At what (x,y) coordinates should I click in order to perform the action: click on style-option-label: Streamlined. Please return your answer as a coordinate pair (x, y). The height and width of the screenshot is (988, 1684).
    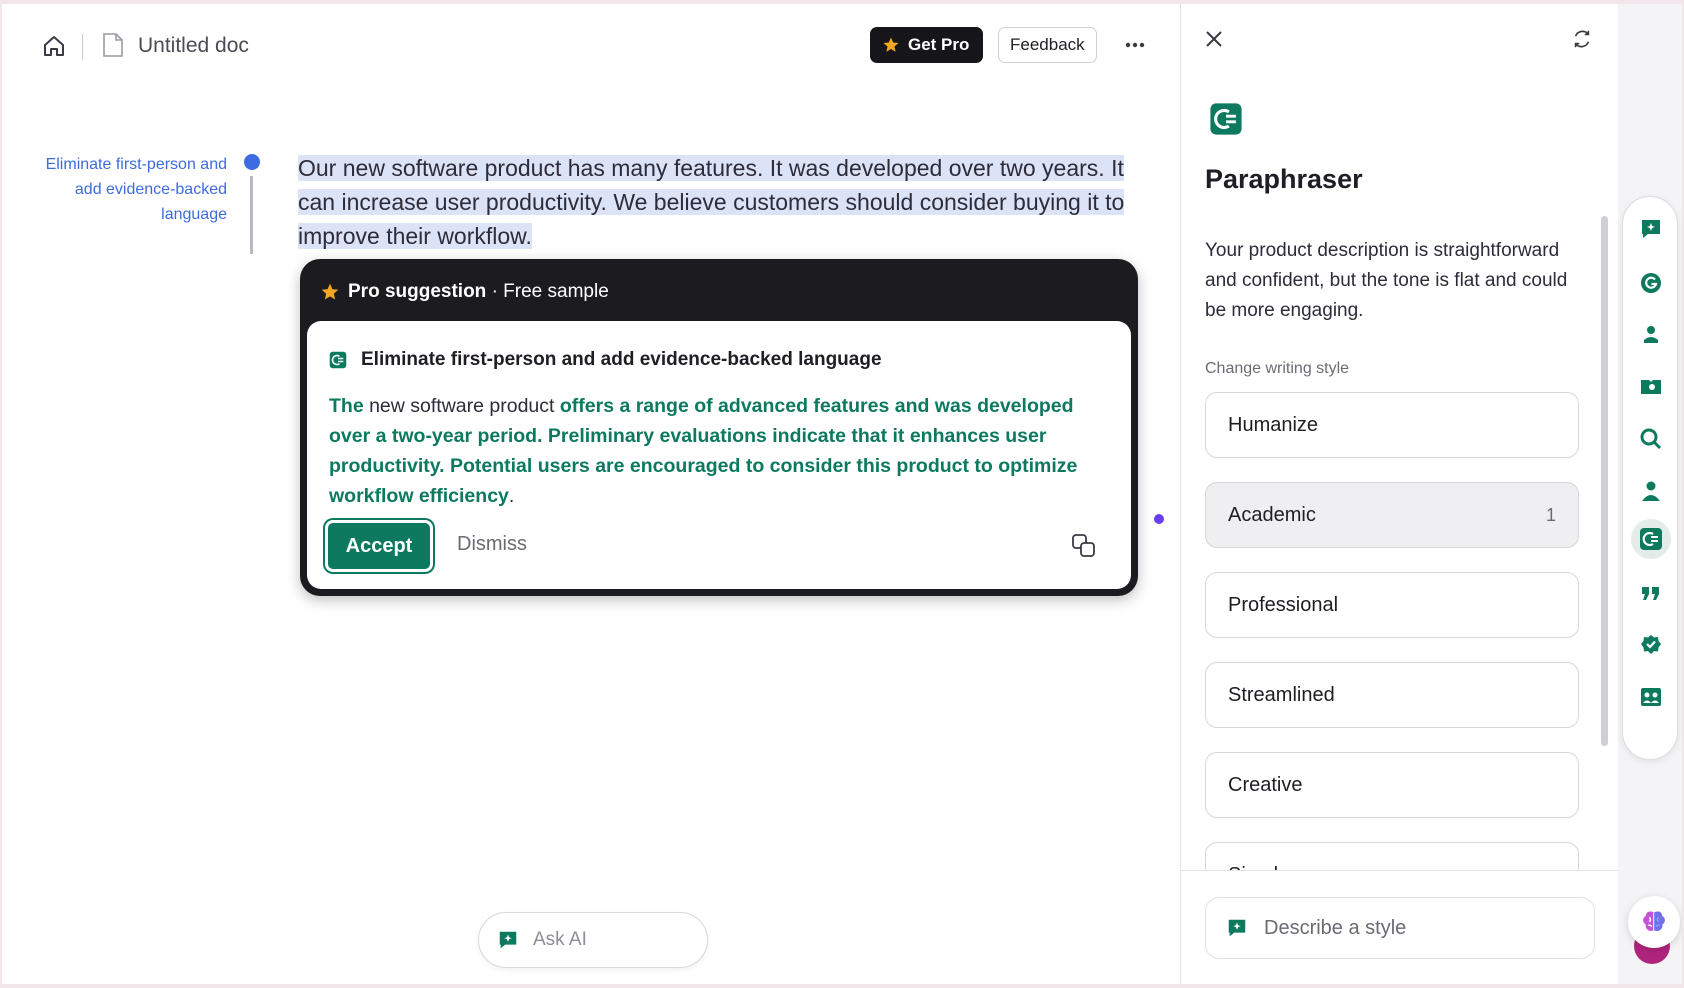
    Looking at the image, I should click on (1281, 694).